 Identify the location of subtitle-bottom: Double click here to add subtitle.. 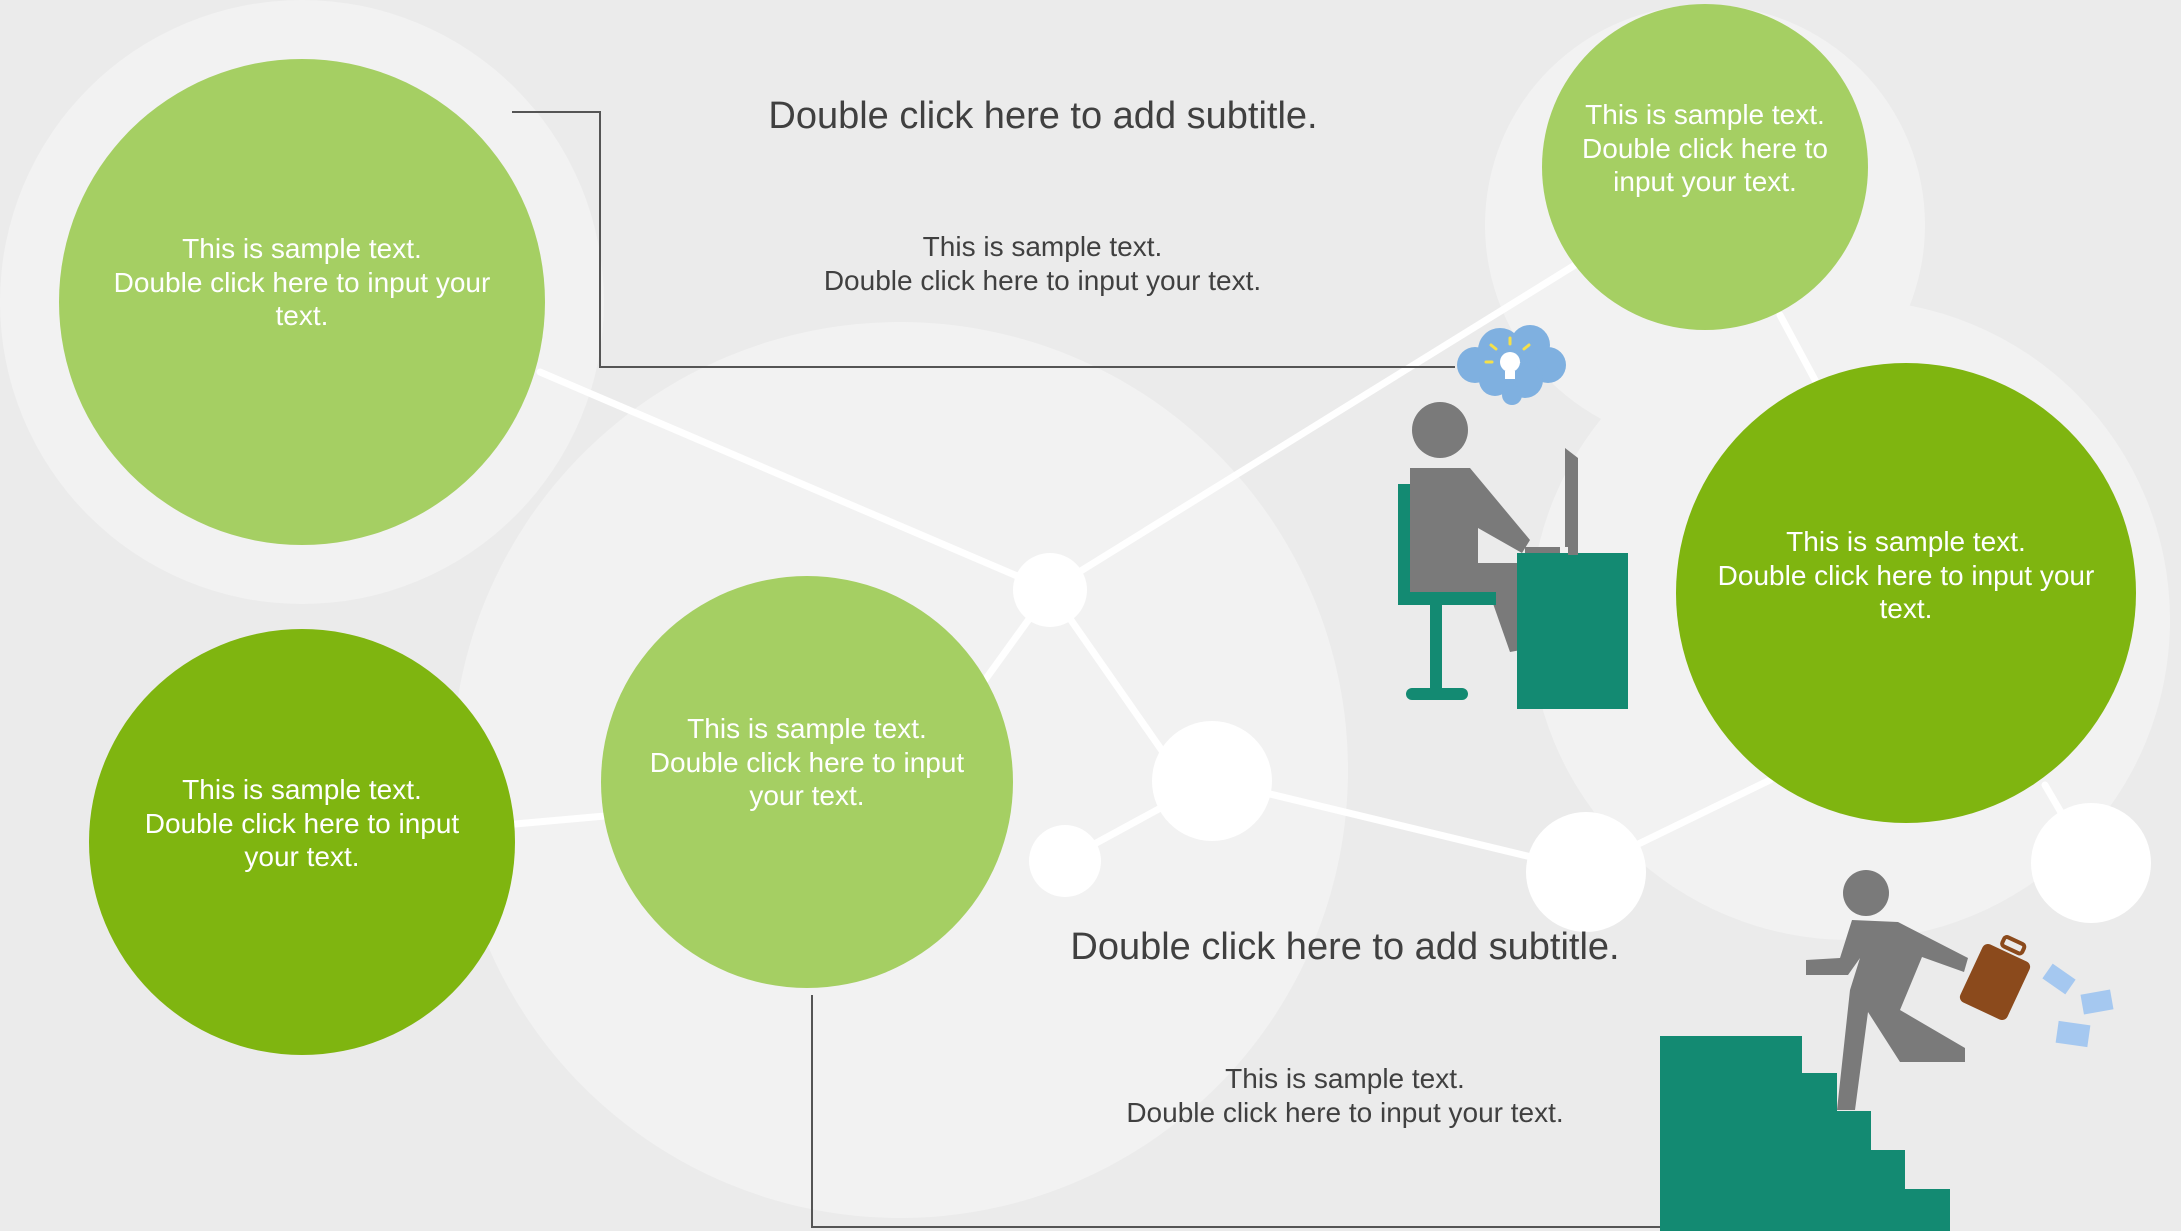
(1345, 948).